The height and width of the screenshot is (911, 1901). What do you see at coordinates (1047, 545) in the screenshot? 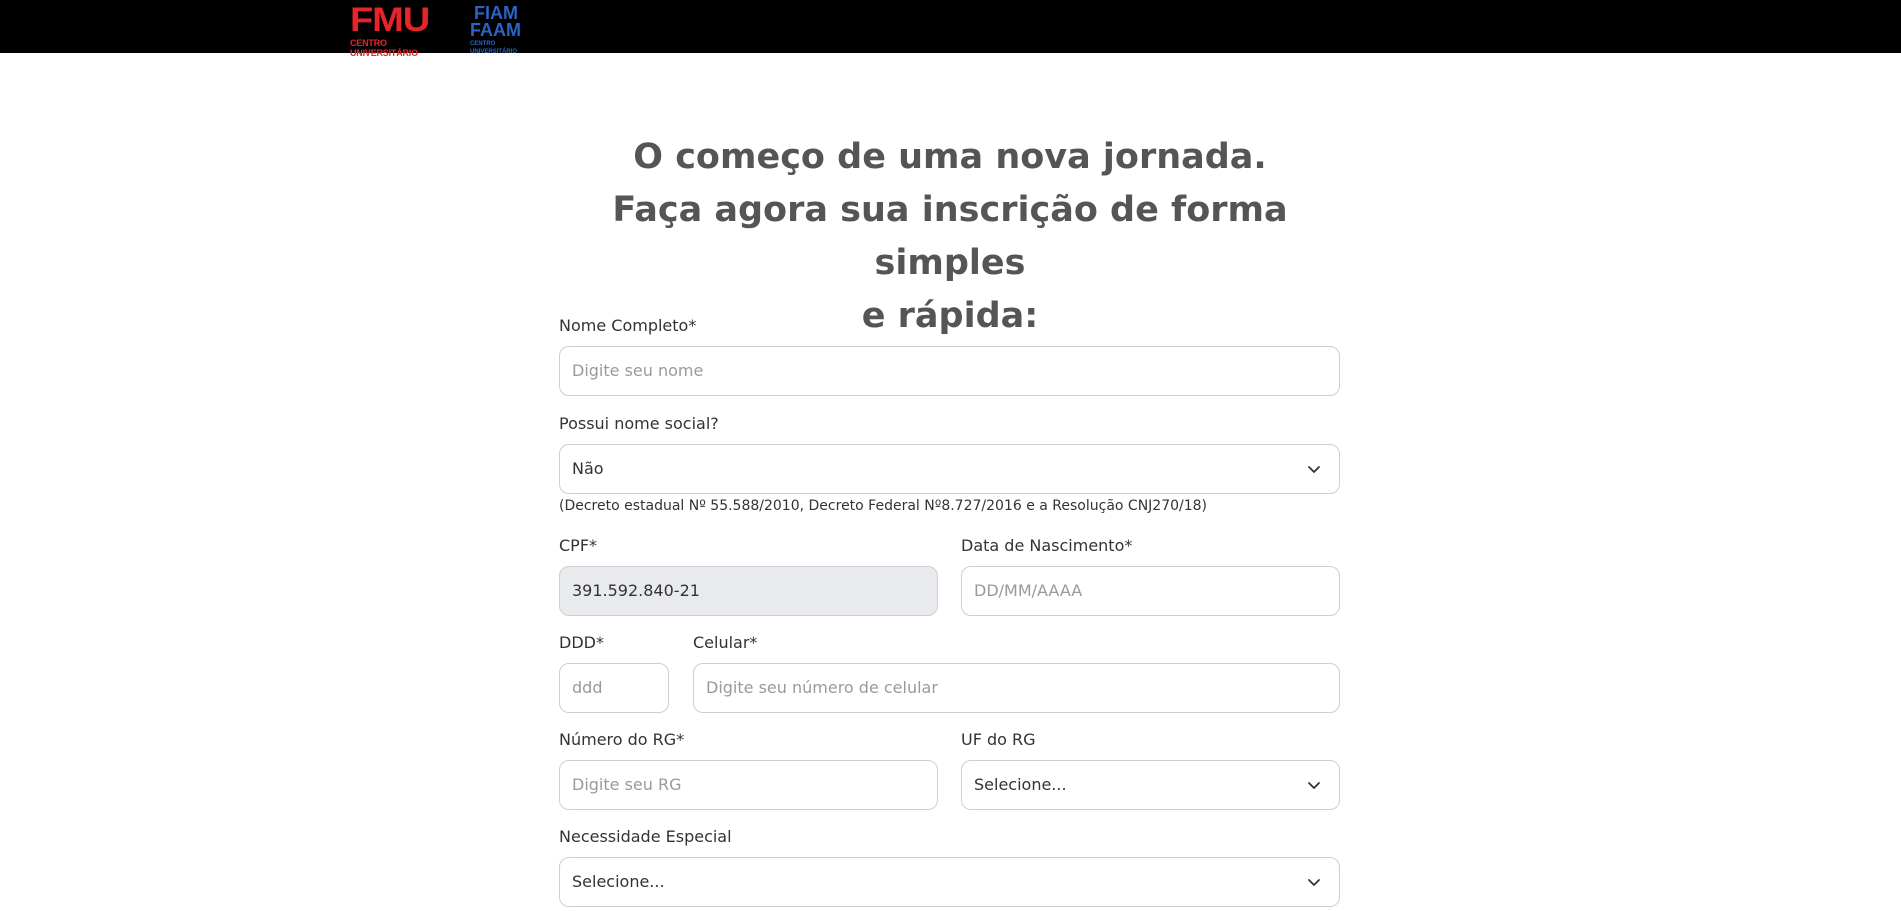
I see `data-nascimento-label: Data de Nascimento*` at bounding box center [1047, 545].